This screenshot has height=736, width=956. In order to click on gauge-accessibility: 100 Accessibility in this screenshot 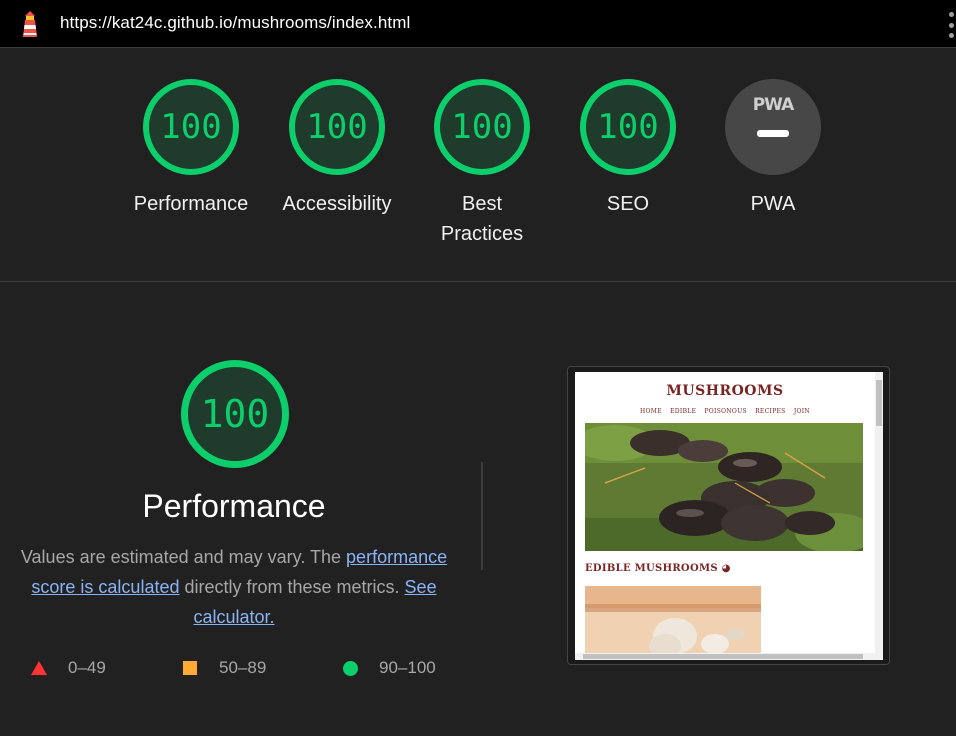, I will do `click(337, 149)`.